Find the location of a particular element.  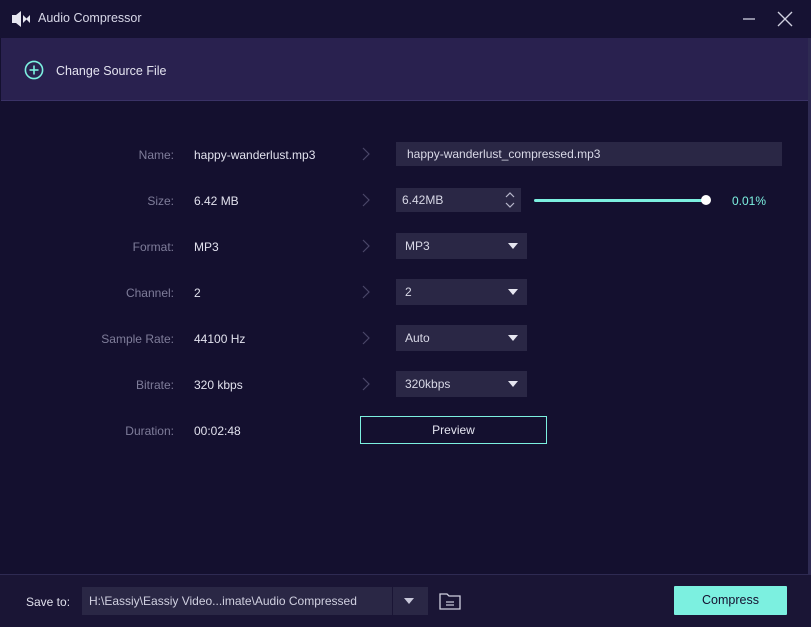

folder-icon is located at coordinates (450, 601).